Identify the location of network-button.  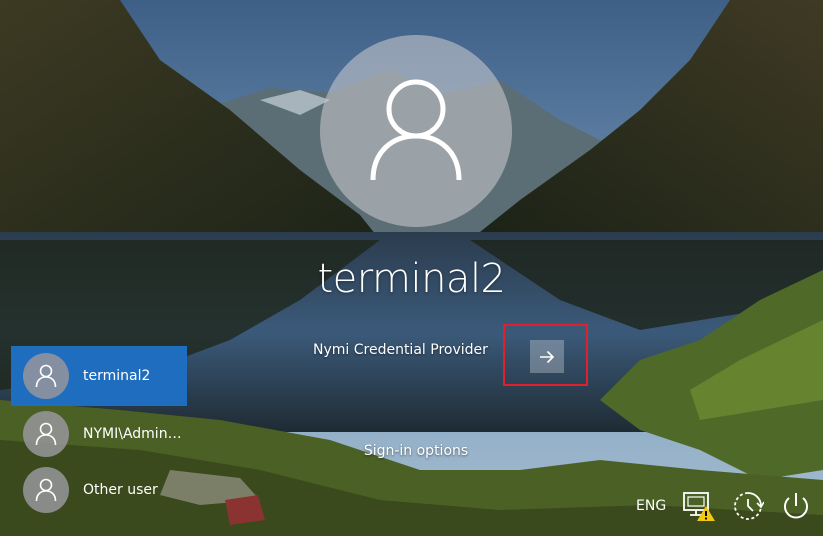
(699, 506).